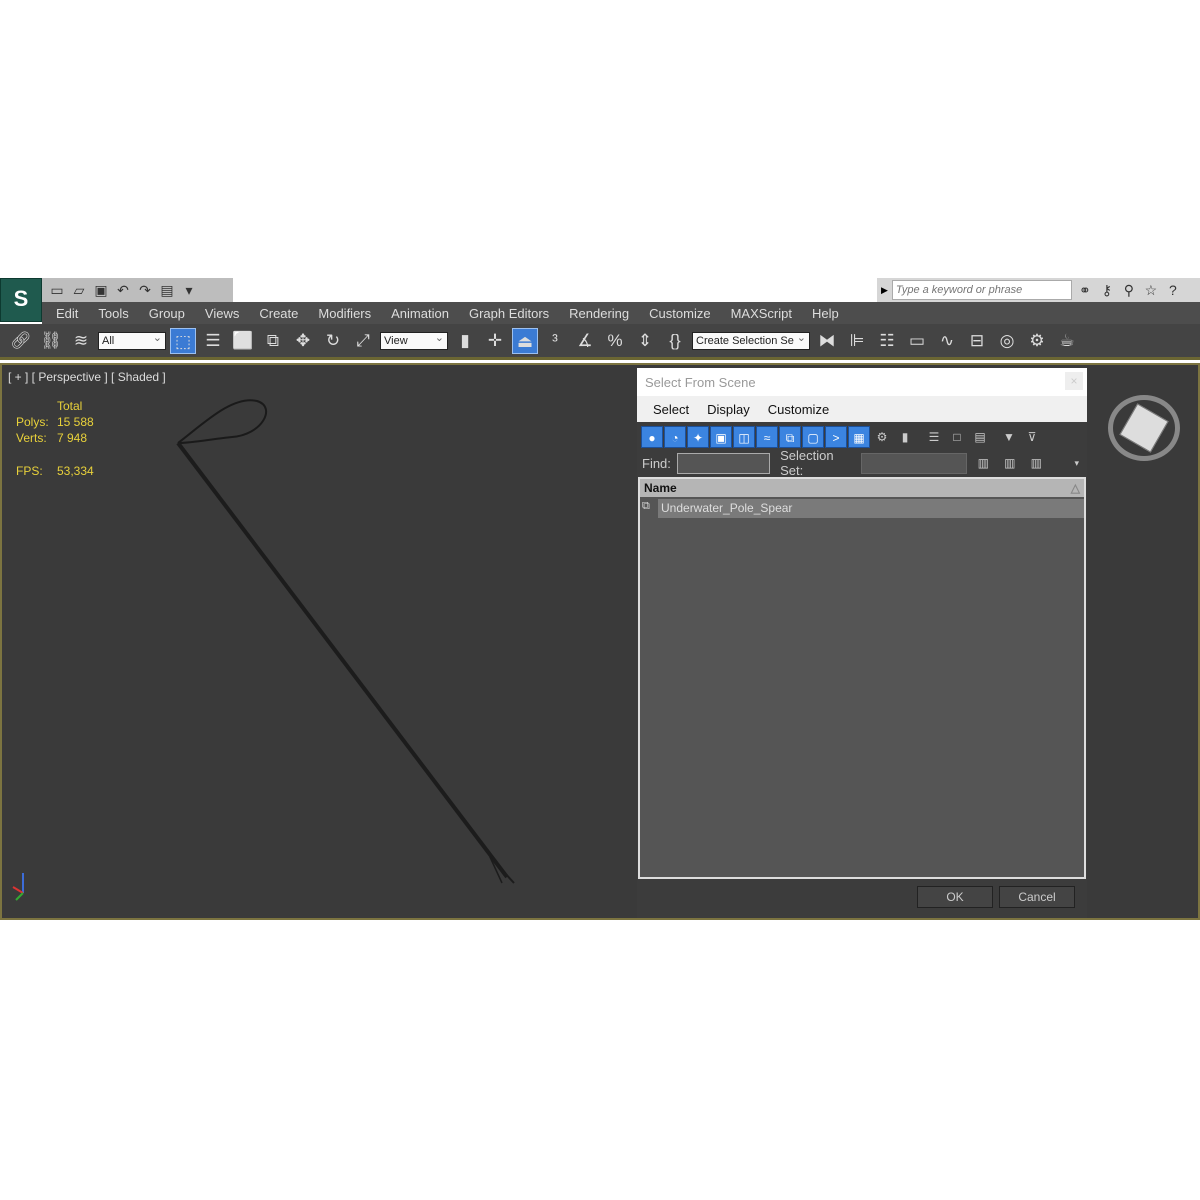 The height and width of the screenshot is (1200, 1200). I want to click on schematic-view-icon: ⊟, so click(977, 341).